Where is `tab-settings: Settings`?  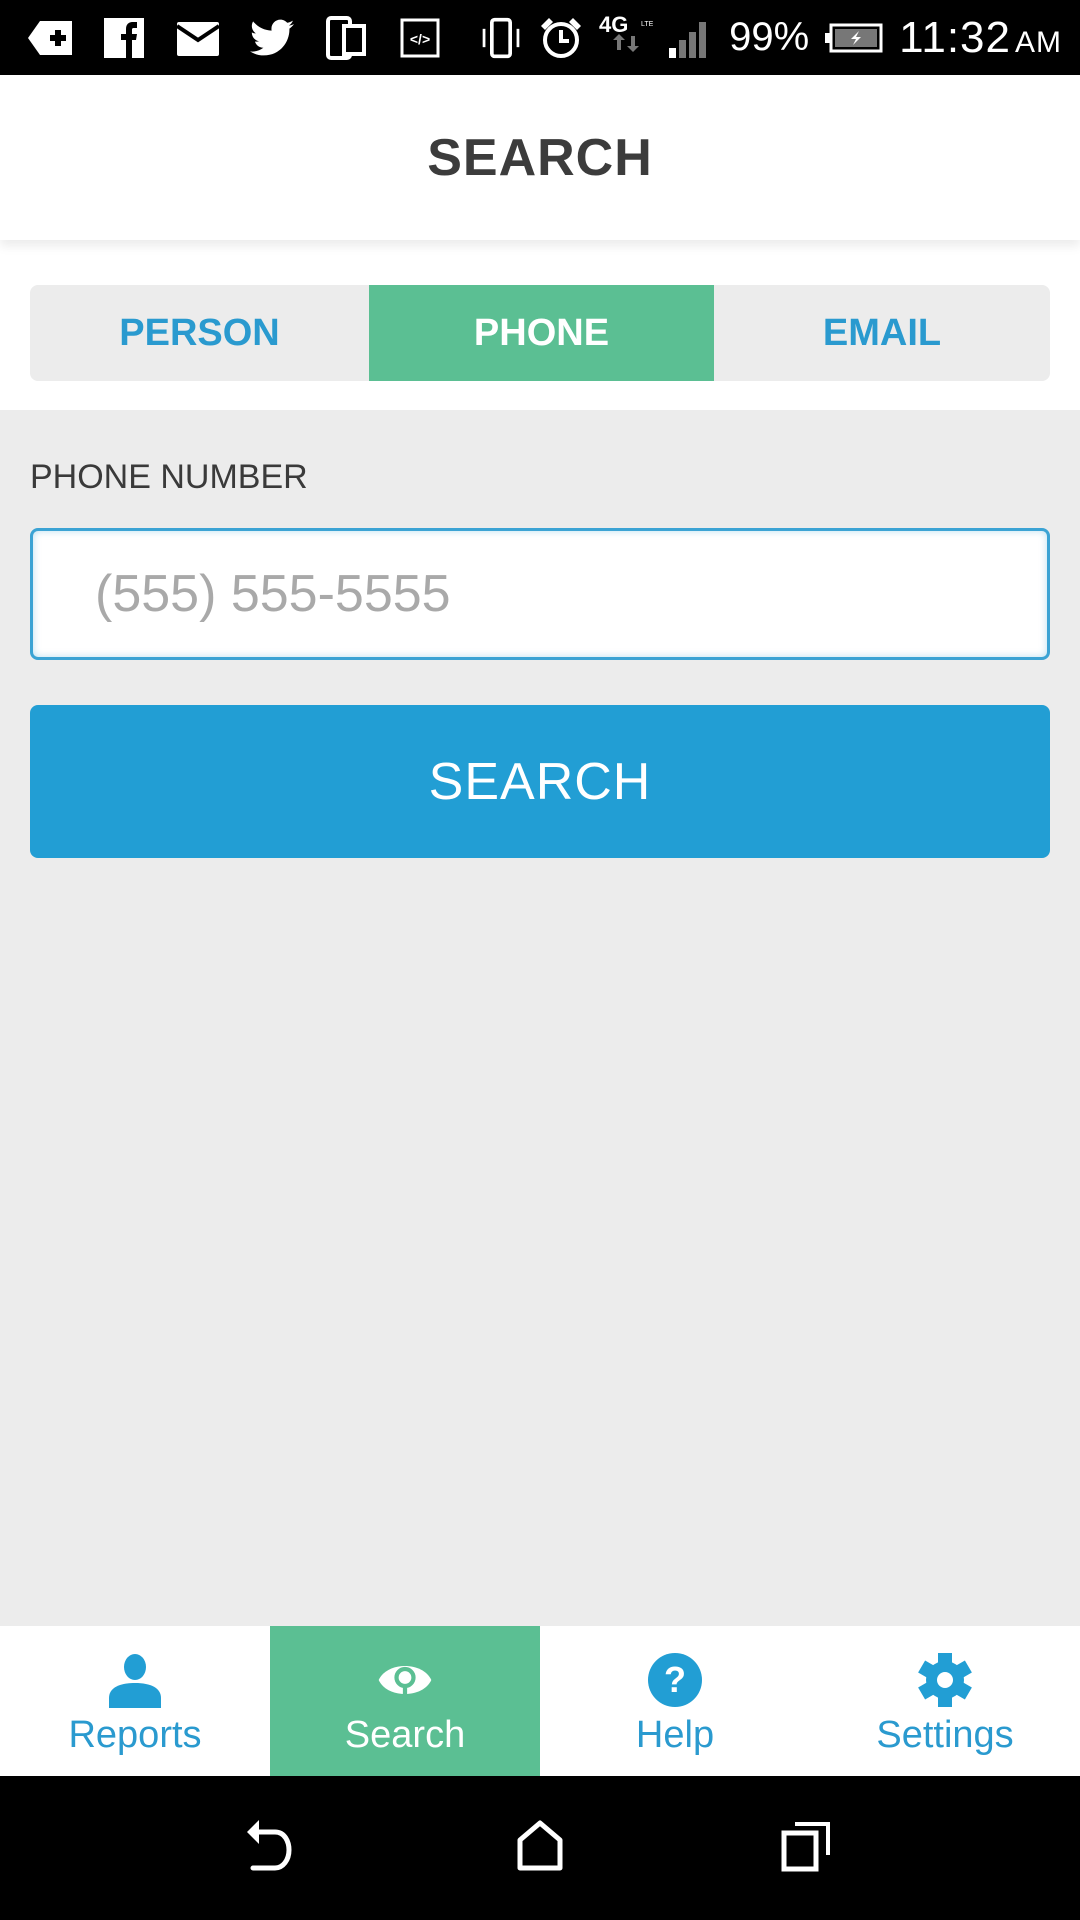 tab-settings: Settings is located at coordinates (945, 1701).